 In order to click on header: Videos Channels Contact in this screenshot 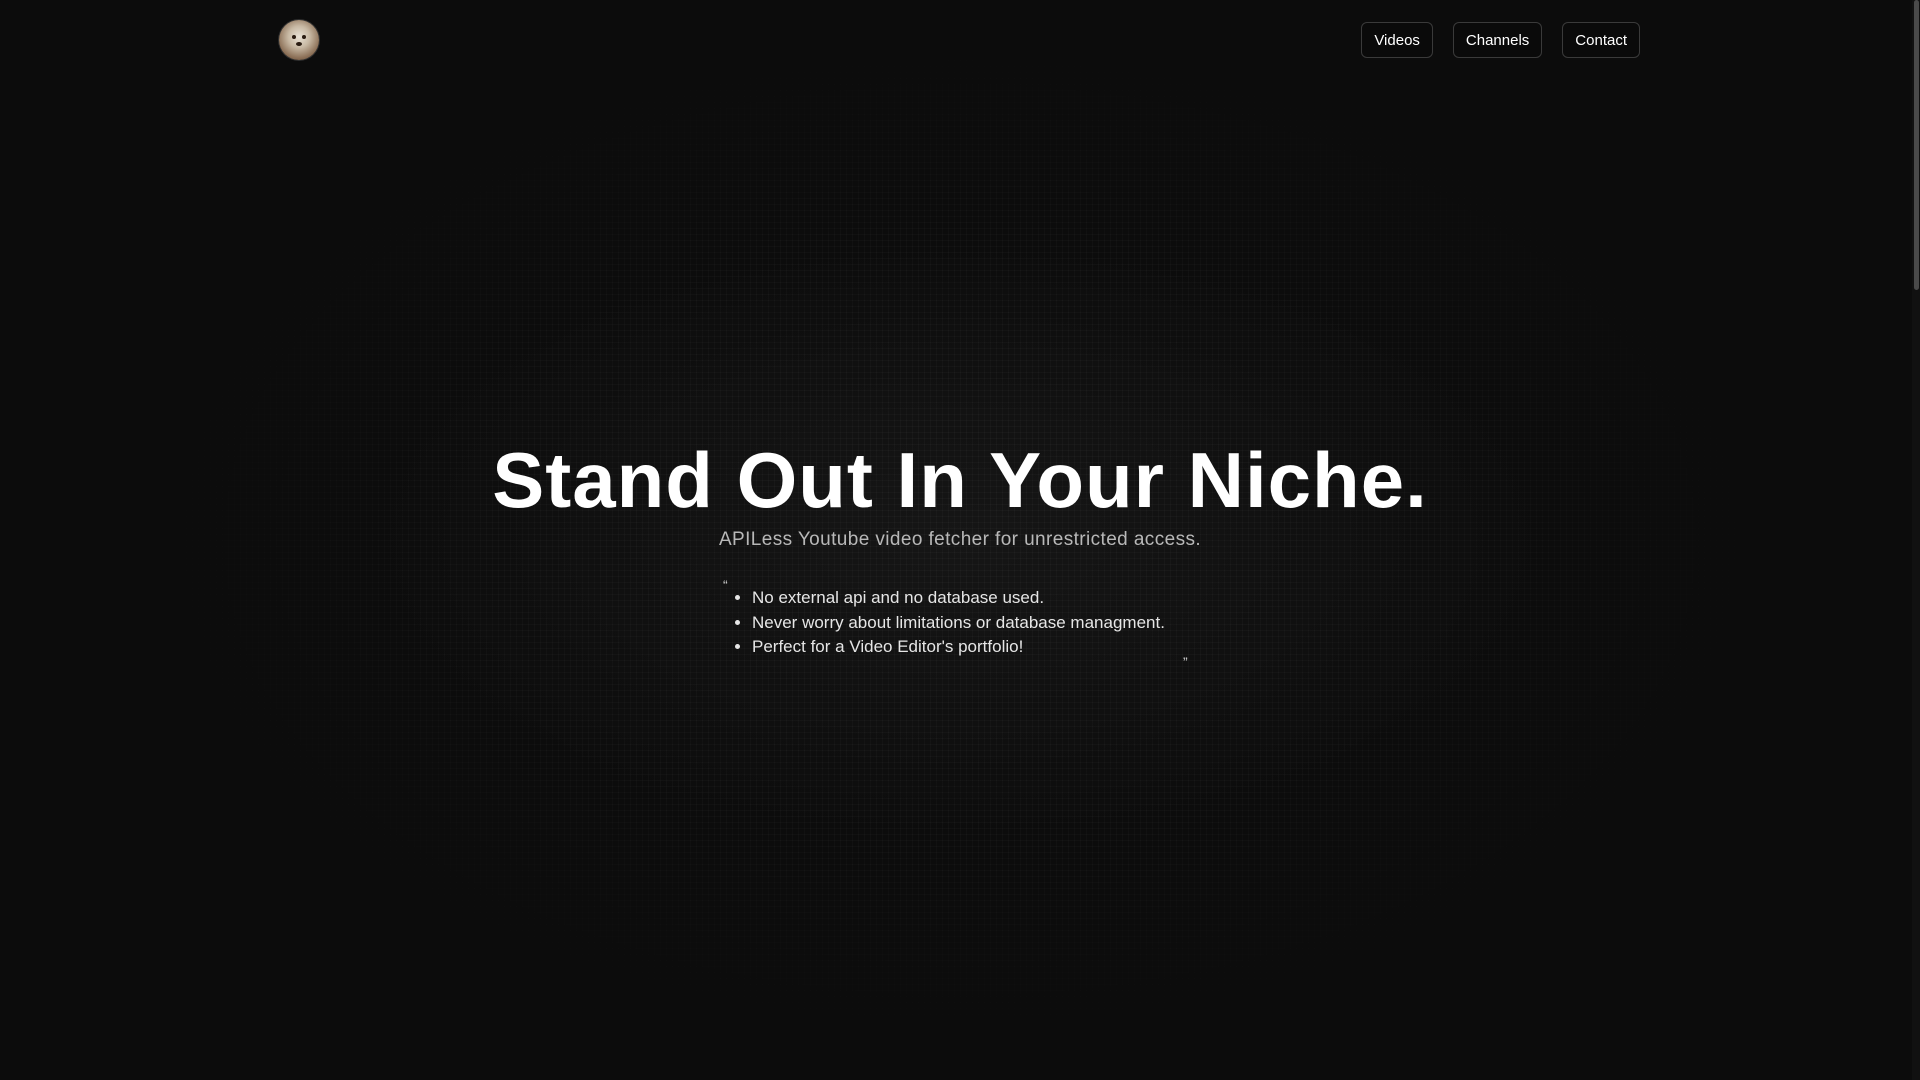, I will do `click(960, 40)`.